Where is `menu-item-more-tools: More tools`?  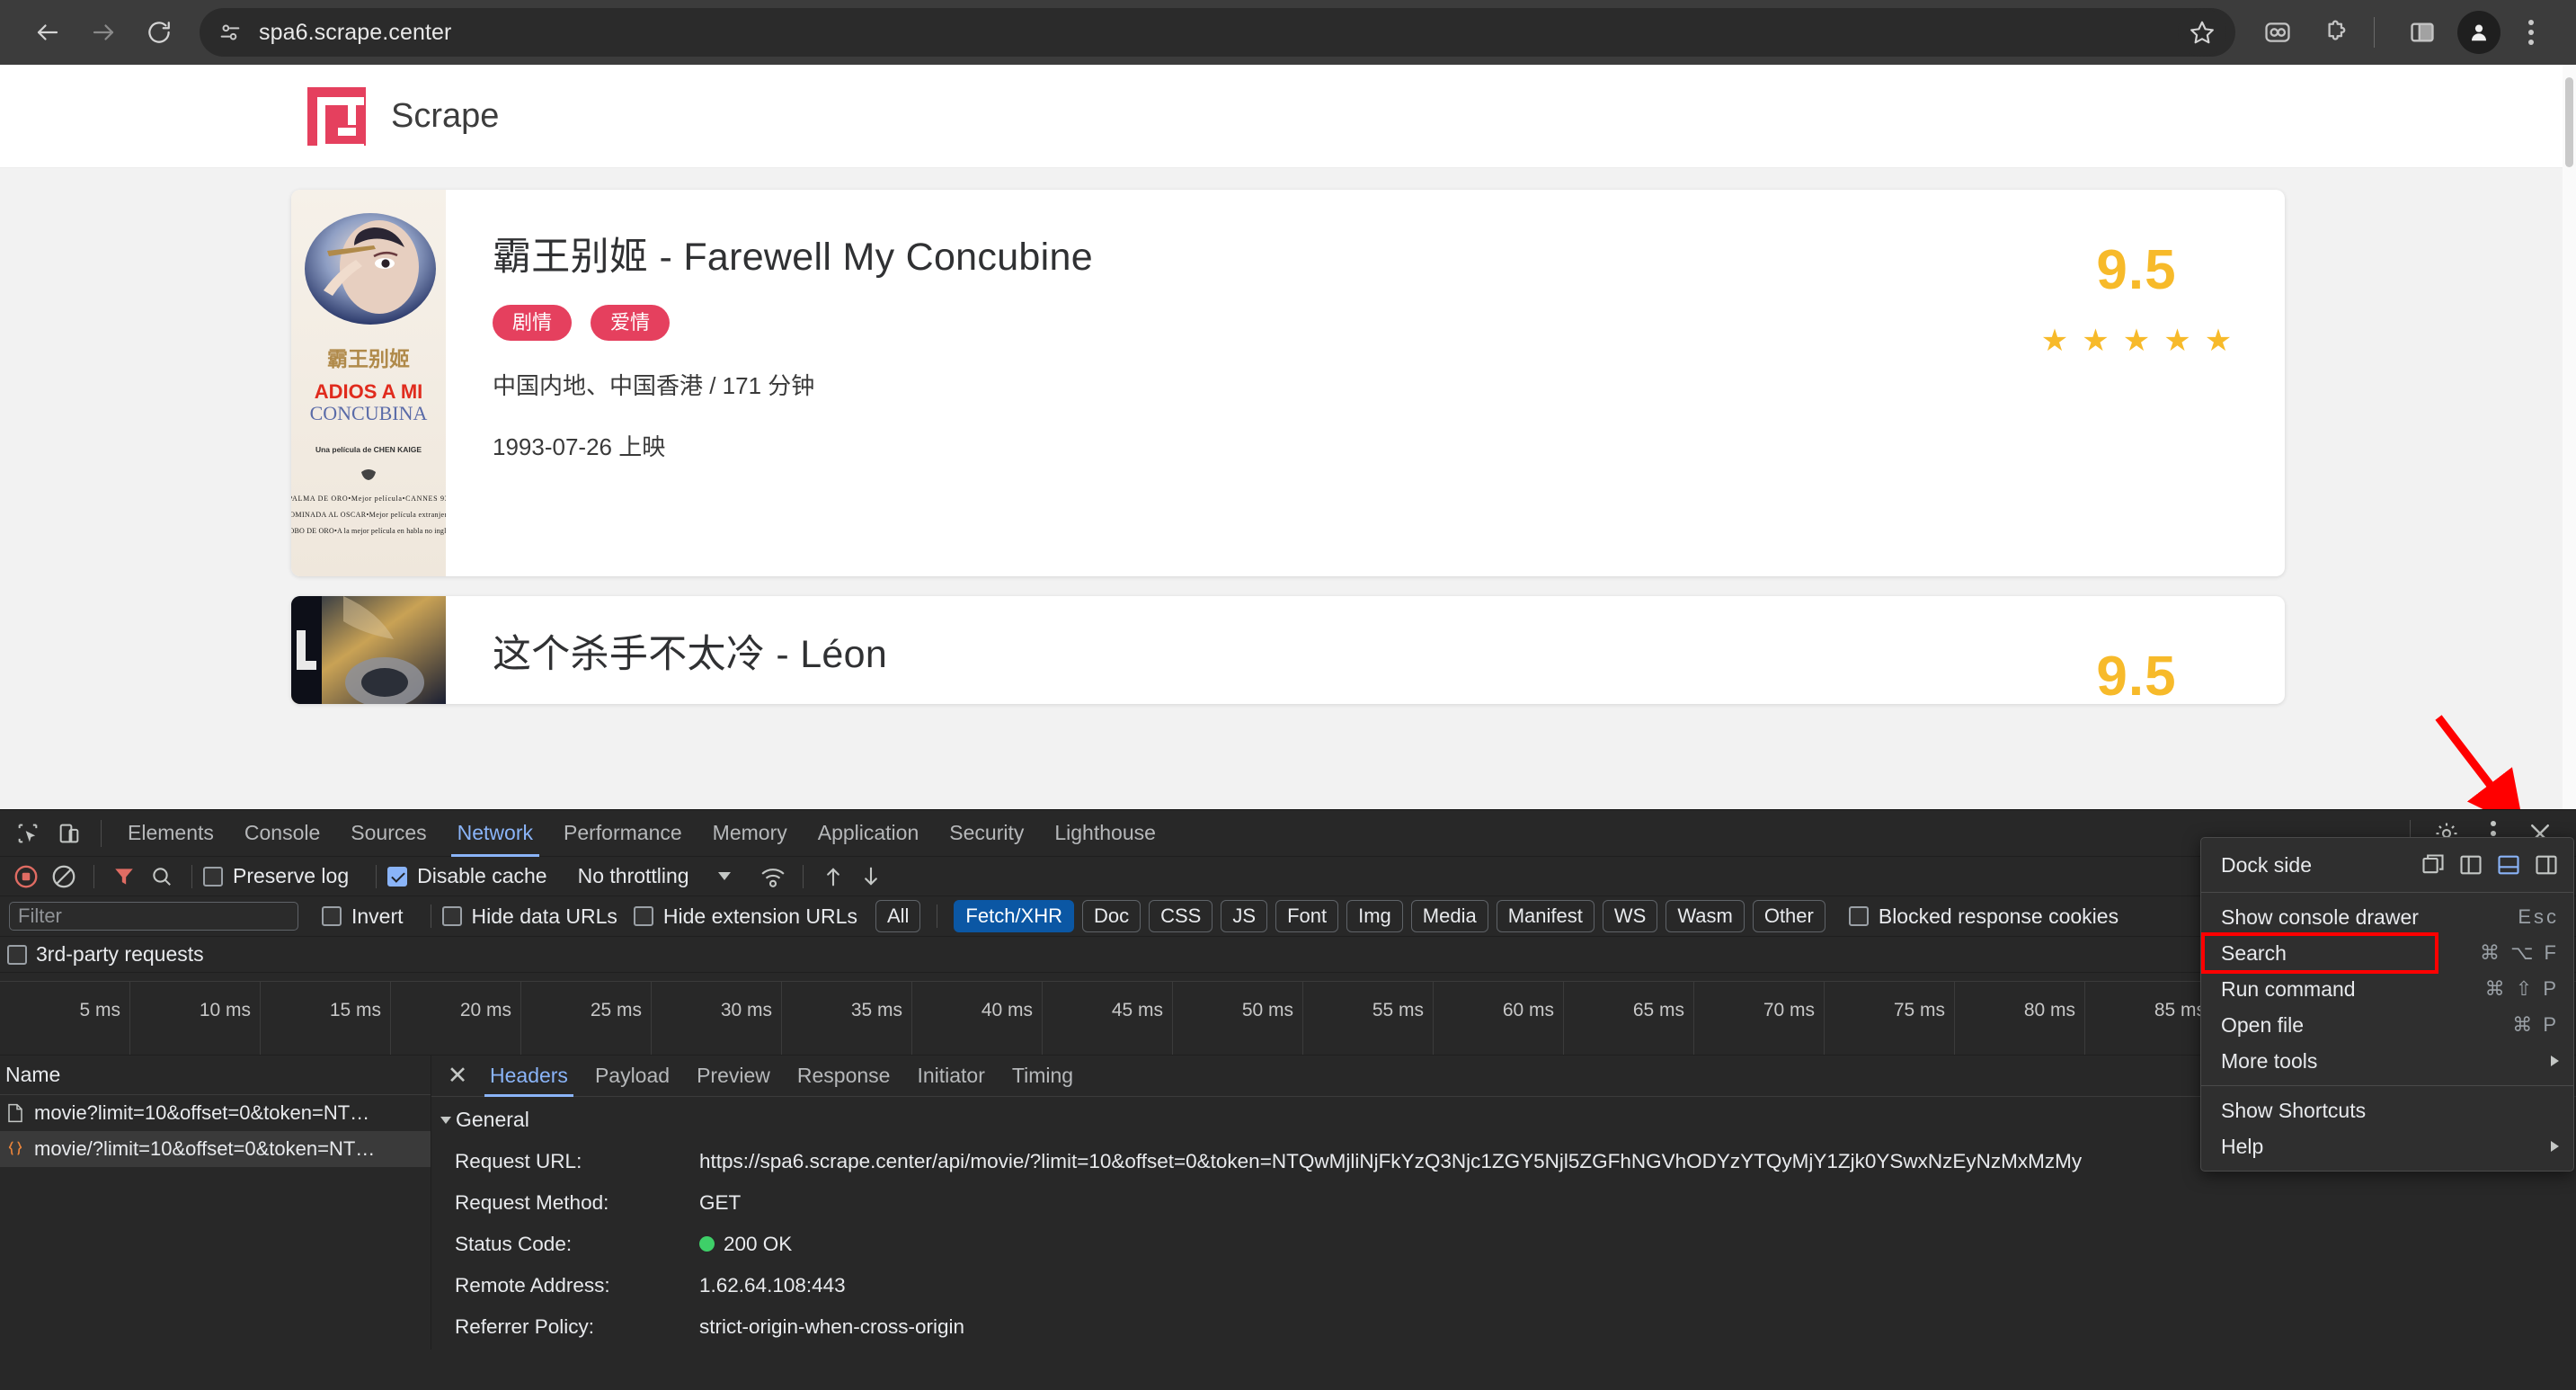 menu-item-more-tools: More tools is located at coordinates (2387, 1061).